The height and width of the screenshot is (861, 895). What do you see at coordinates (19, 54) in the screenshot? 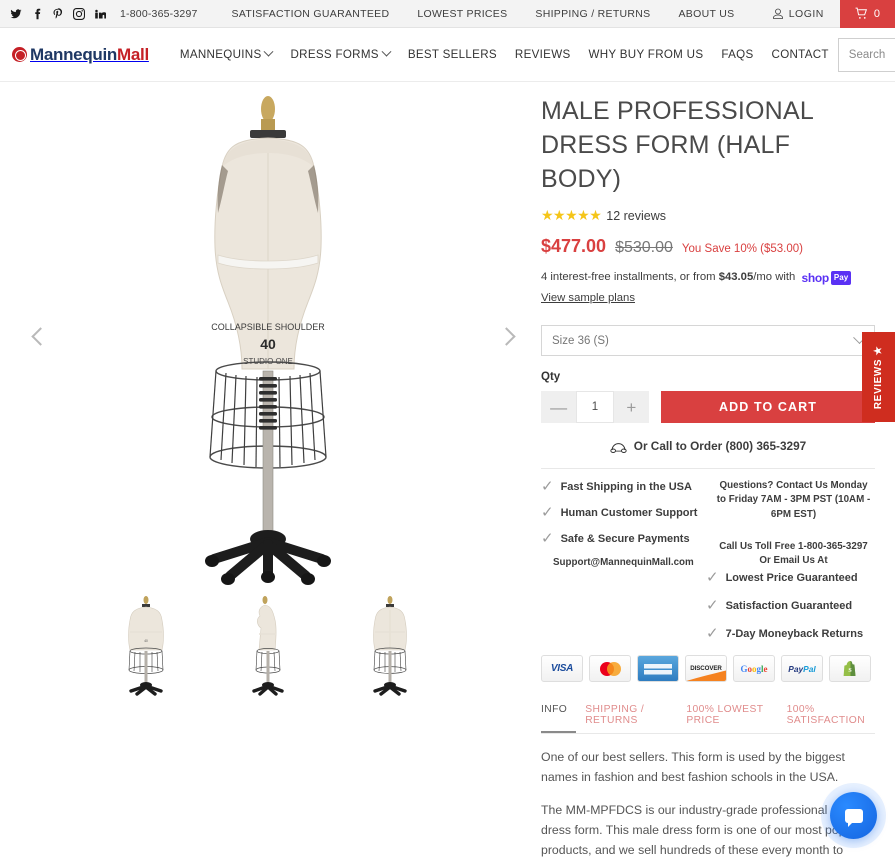
I see `logo-emblem-icon` at bounding box center [19, 54].